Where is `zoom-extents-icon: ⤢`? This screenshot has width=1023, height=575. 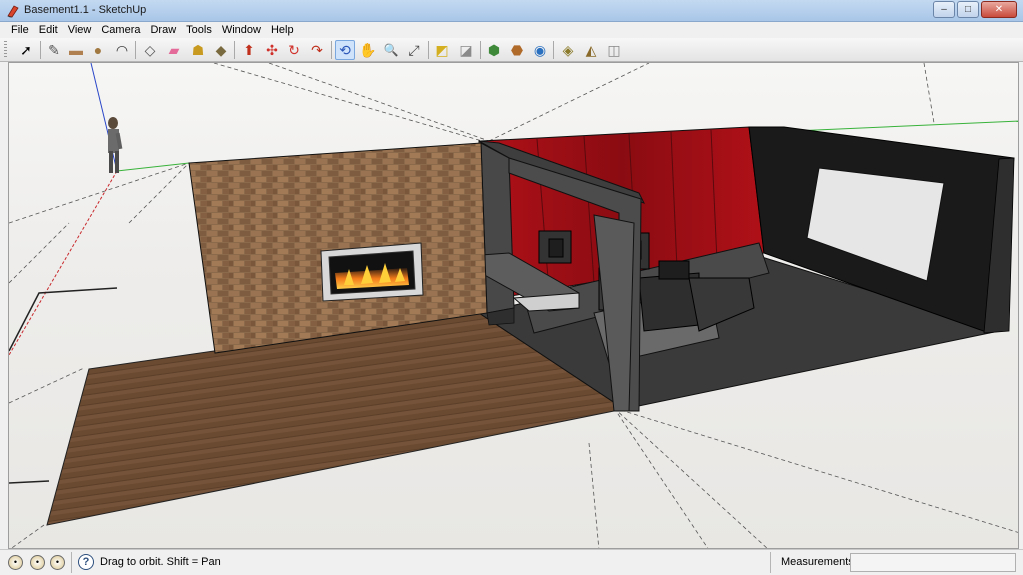
zoom-extents-icon: ⤢ is located at coordinates (414, 50).